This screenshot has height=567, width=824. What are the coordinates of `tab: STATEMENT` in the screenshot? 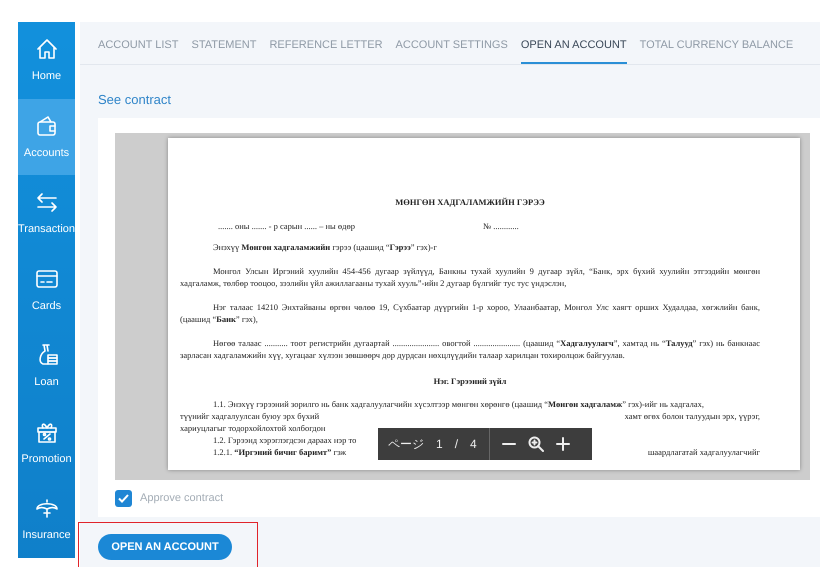 It's located at (223, 46).